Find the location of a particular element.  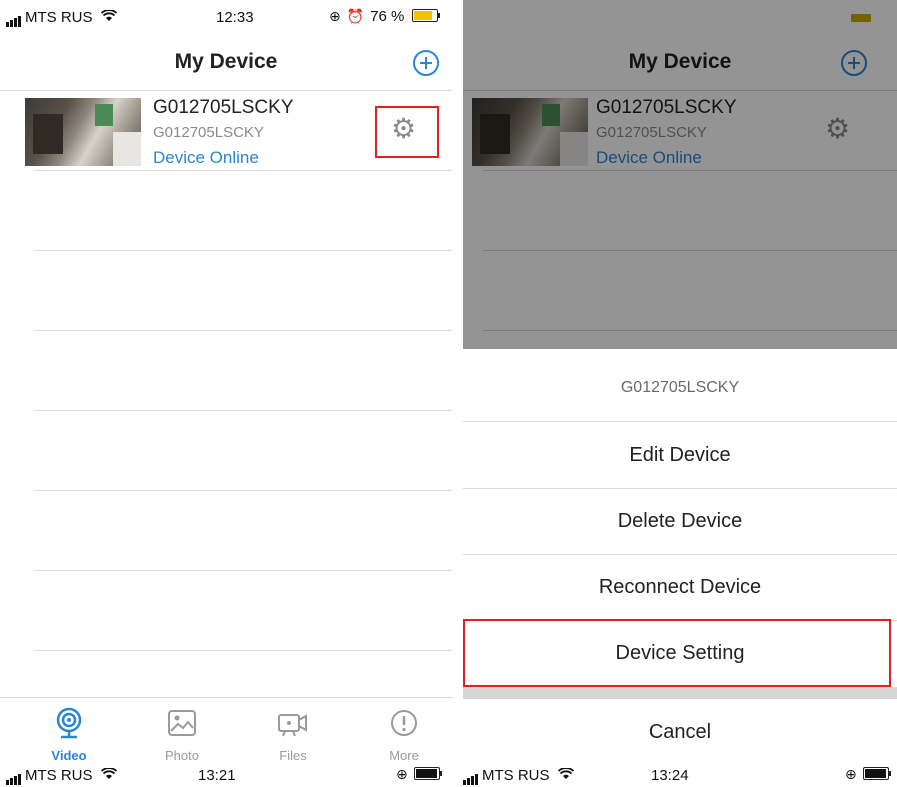

delete-device-button: Delete Device is located at coordinates (680, 521).